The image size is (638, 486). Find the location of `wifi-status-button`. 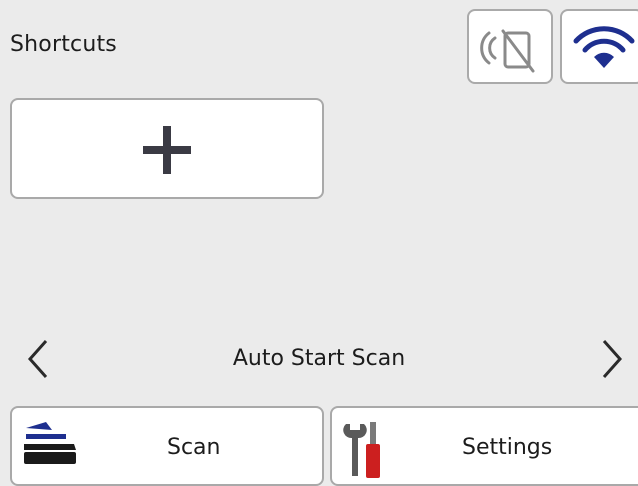

wifi-status-button is located at coordinates (599, 46).